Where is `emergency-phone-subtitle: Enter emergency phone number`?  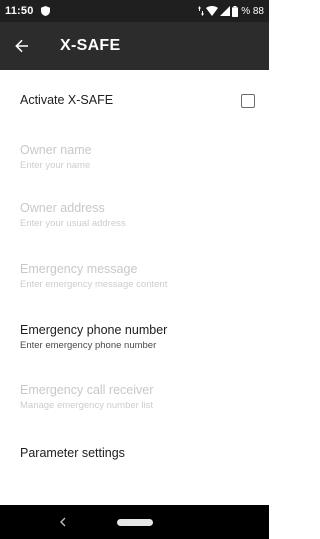
emergency-phone-subtitle: Enter emergency phone number is located at coordinates (88, 345).